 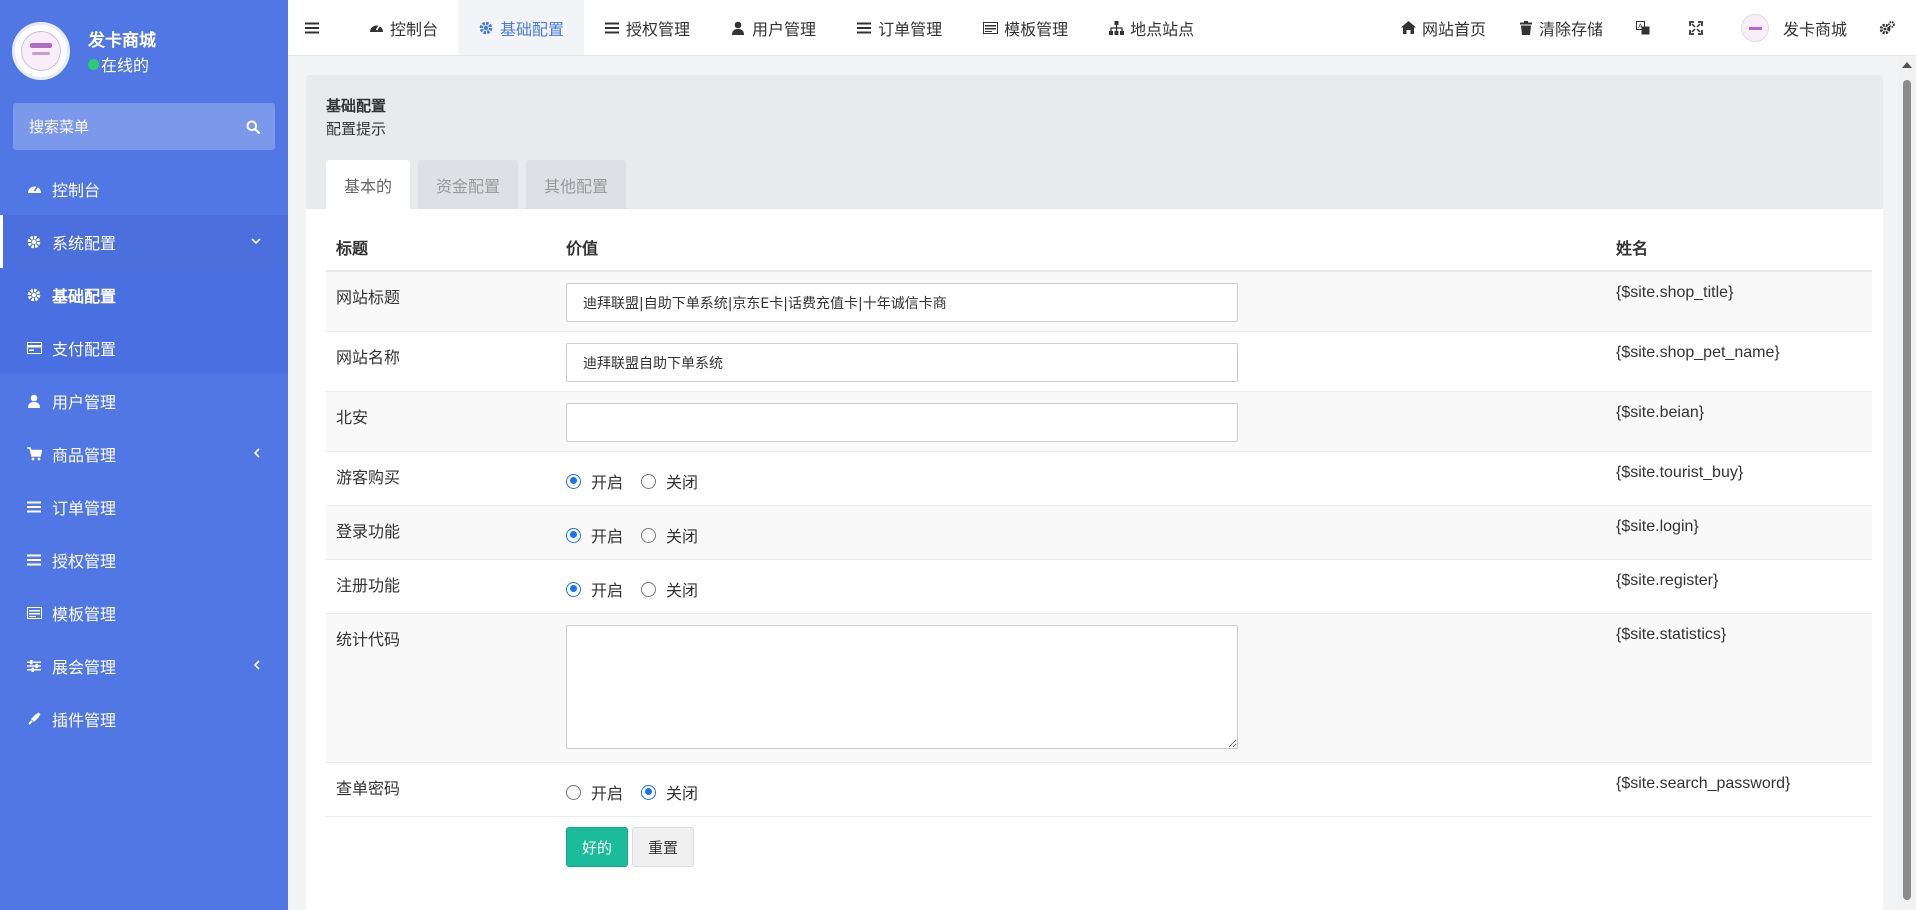 I want to click on sidebar-item-label: 支付配置, so click(x=84, y=349).